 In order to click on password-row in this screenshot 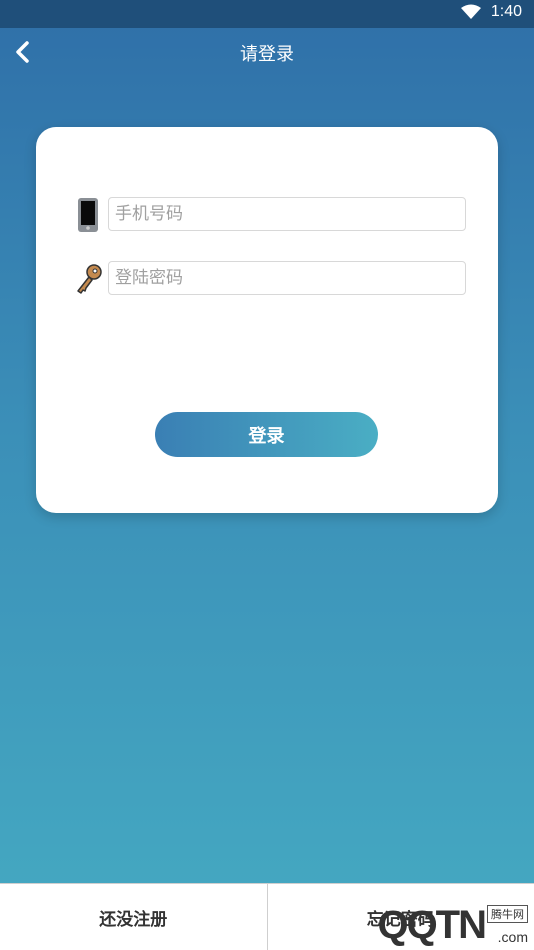, I will do `click(271, 279)`.